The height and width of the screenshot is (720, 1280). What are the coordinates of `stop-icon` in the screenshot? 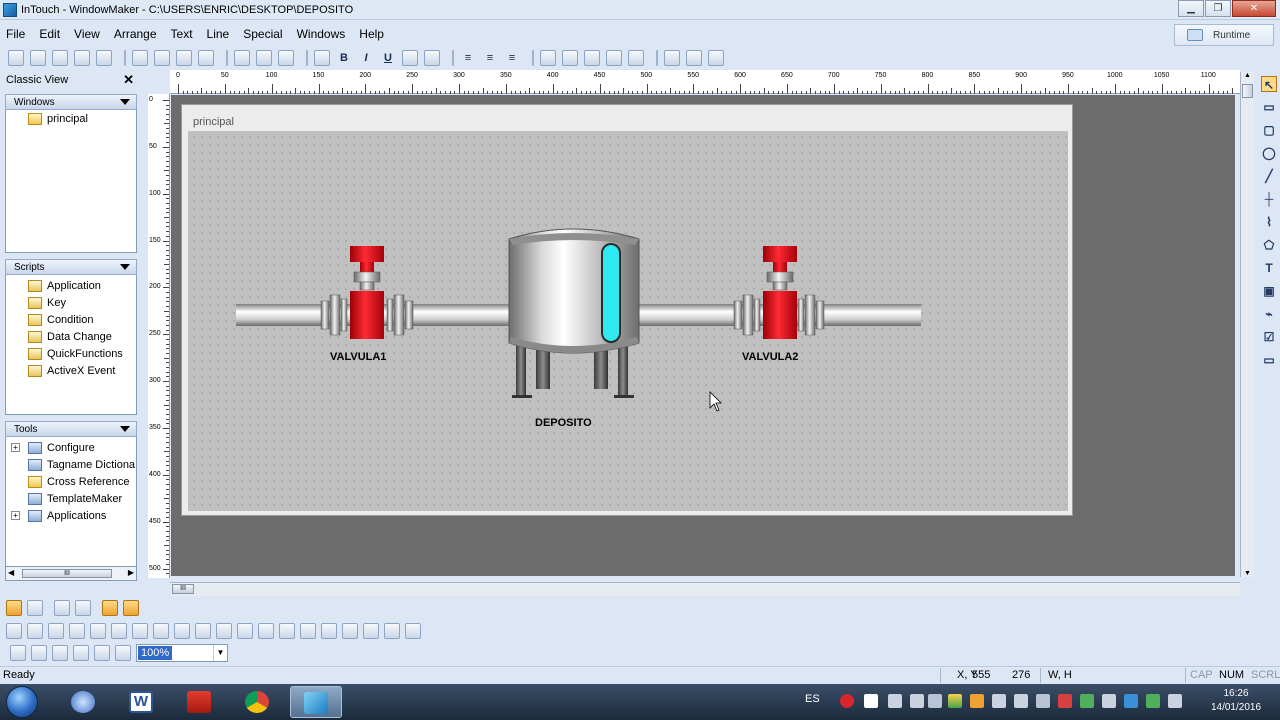 It's located at (871, 701).